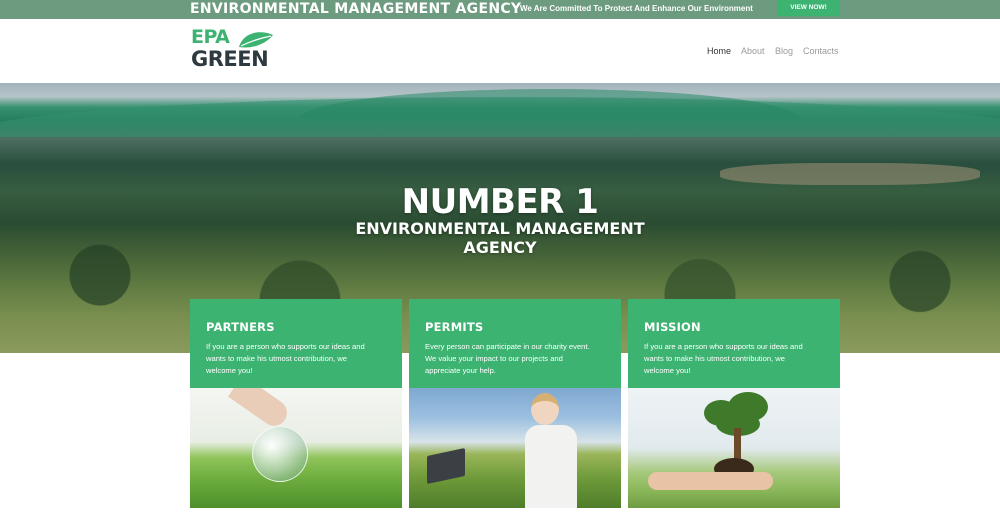  Describe the element at coordinates (551, 466) in the screenshot. I see `woman-body` at that location.